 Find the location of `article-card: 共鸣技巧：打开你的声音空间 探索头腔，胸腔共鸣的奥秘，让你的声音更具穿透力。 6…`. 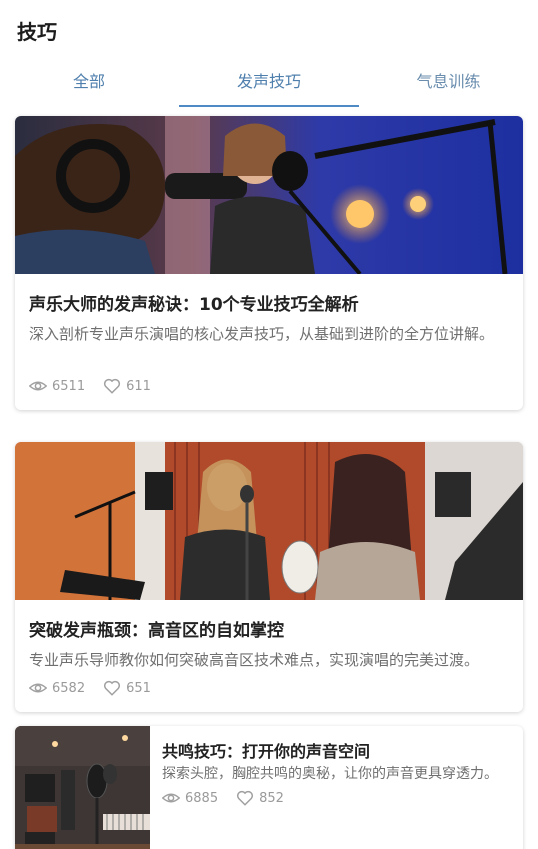

article-card: 共鸣技巧：打开你的声音空间 探索头腔，胸腔共鸣的奥秘，让你的声音更具穿透力。 6… is located at coordinates (269, 787).